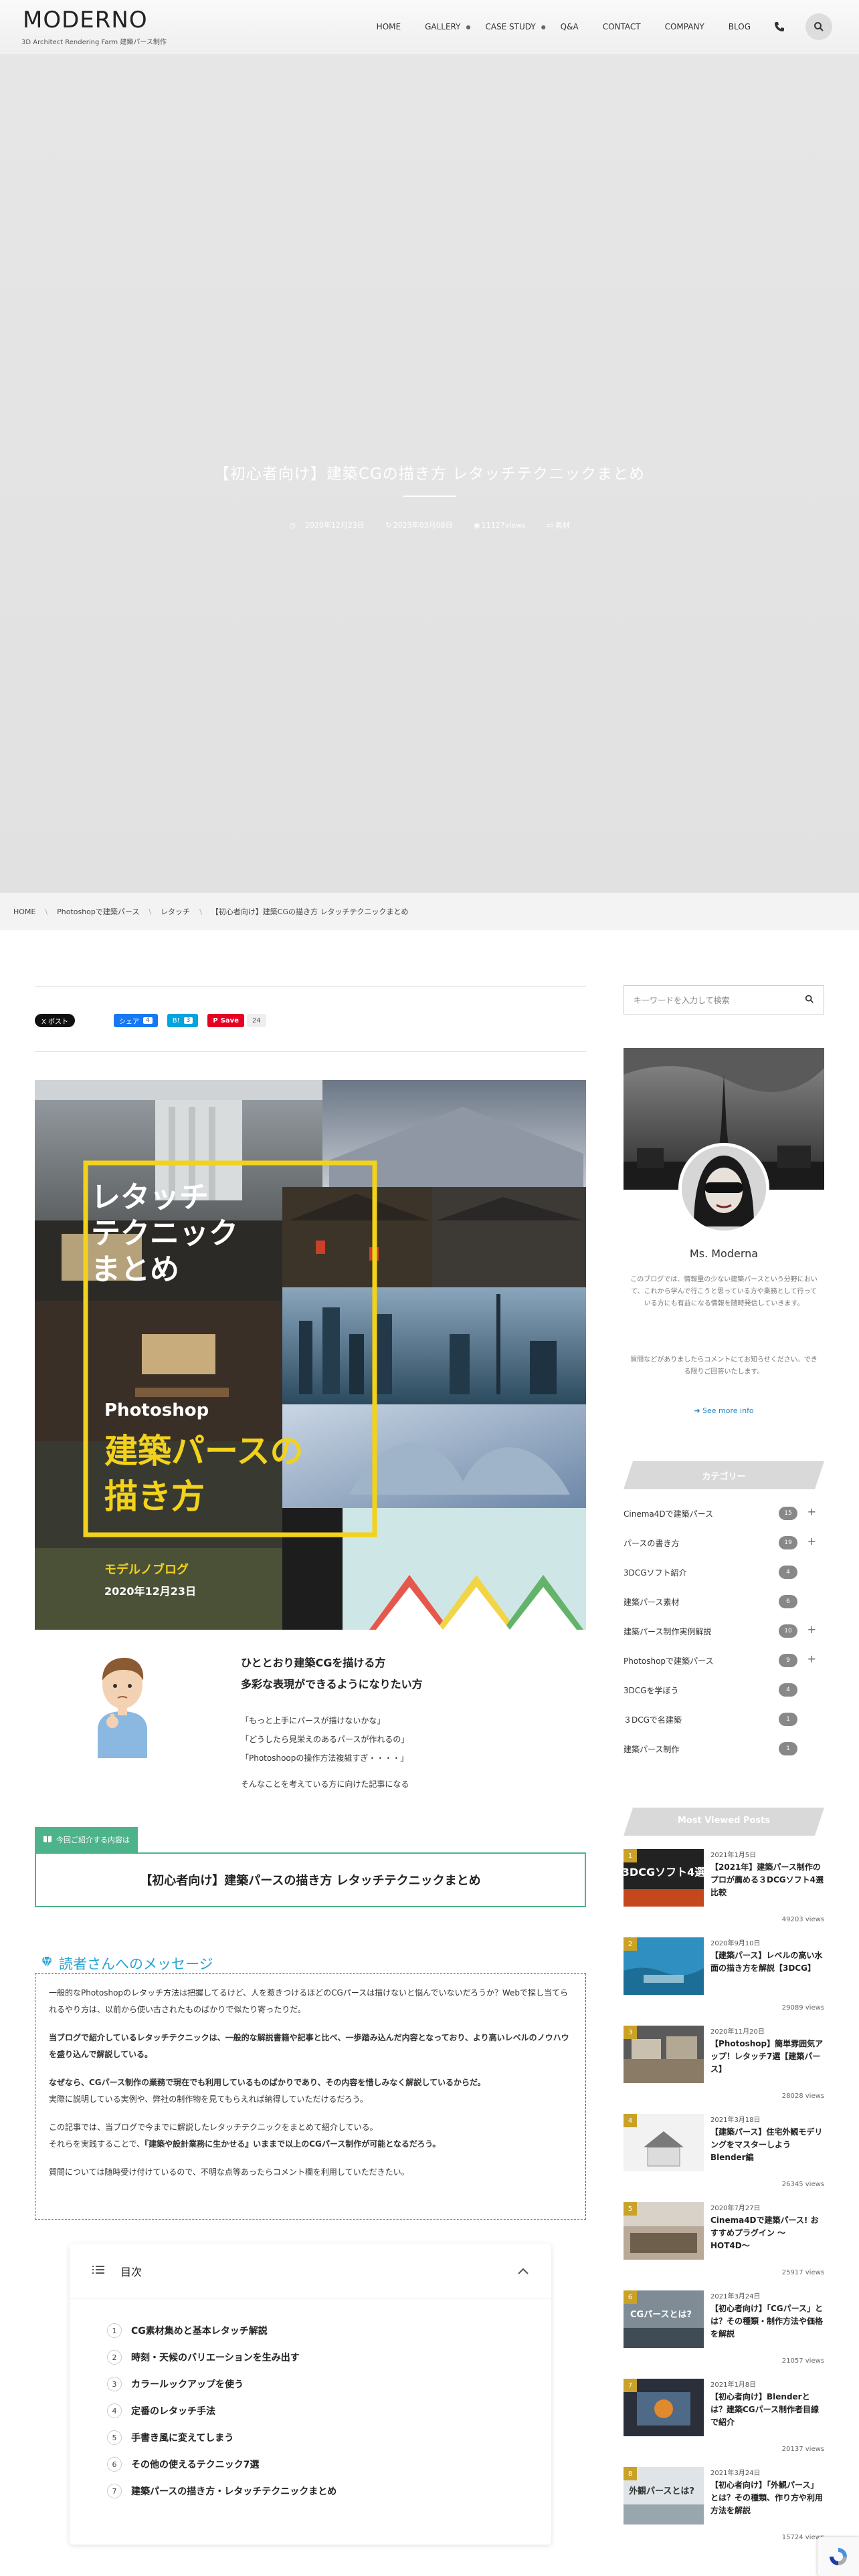 The width and height of the screenshot is (859, 2576). Describe the element at coordinates (655, 1572) in the screenshot. I see `category-label: 3DCGソフト紹介` at that location.